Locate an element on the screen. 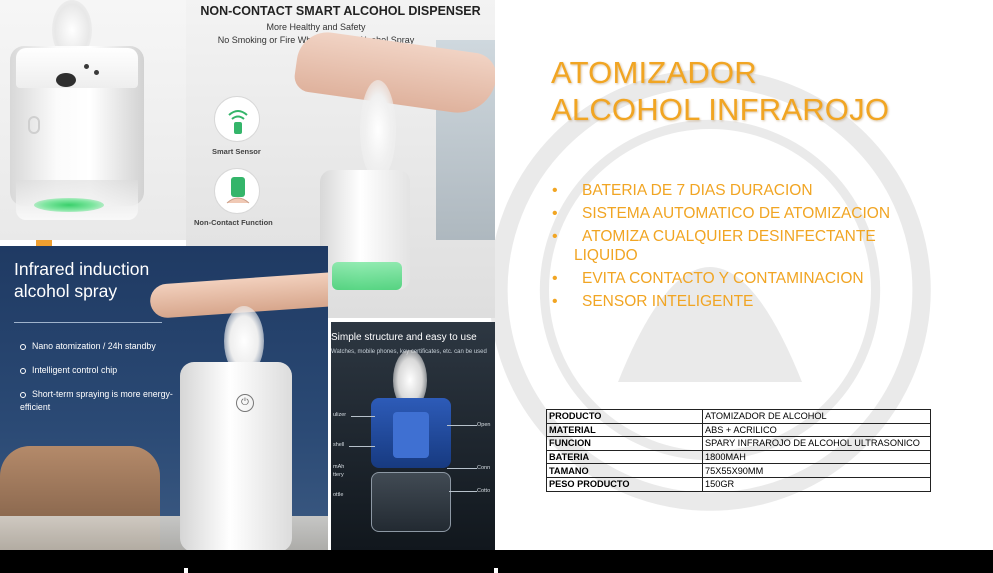  part-label: shell is located at coordinates (339, 445).